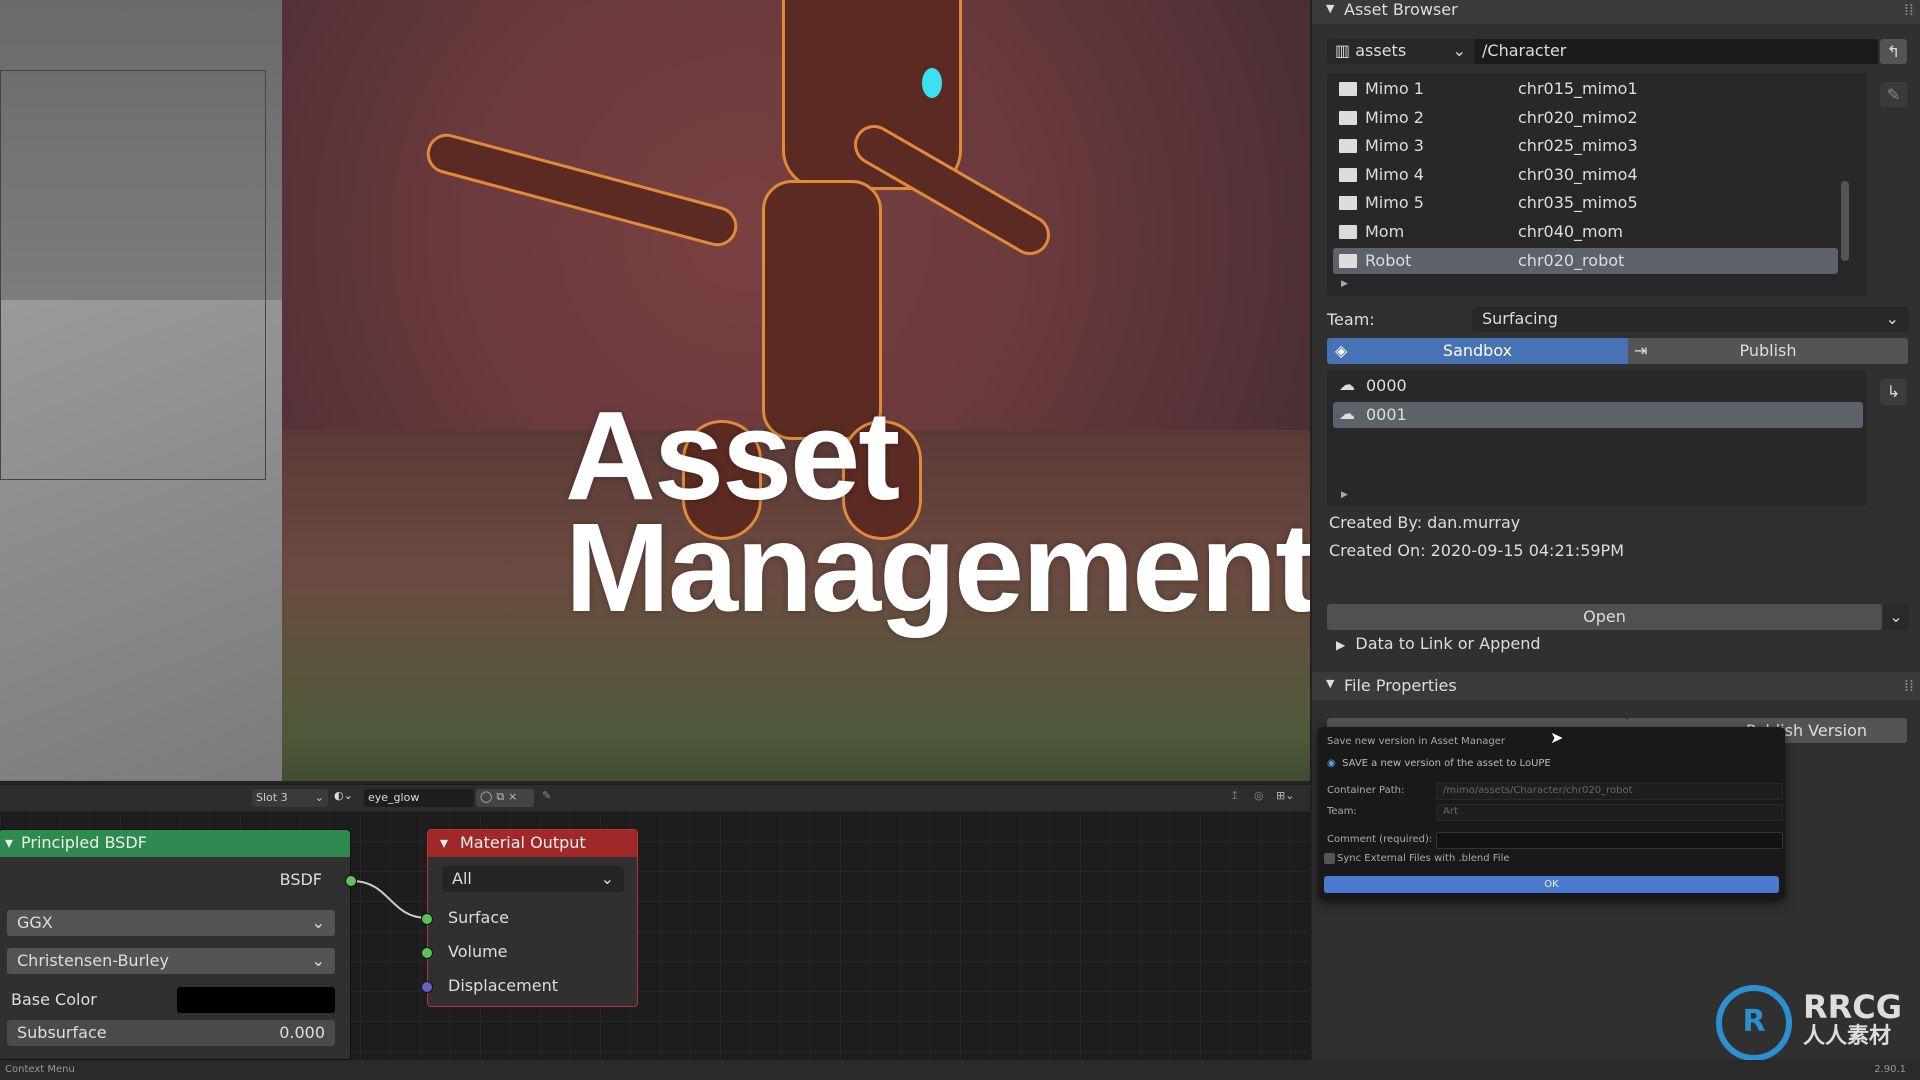 This screenshot has width=1920, height=1080. Describe the element at coordinates (1578, 88) in the screenshot. I see `asset-code: chr015_mimo1` at that location.